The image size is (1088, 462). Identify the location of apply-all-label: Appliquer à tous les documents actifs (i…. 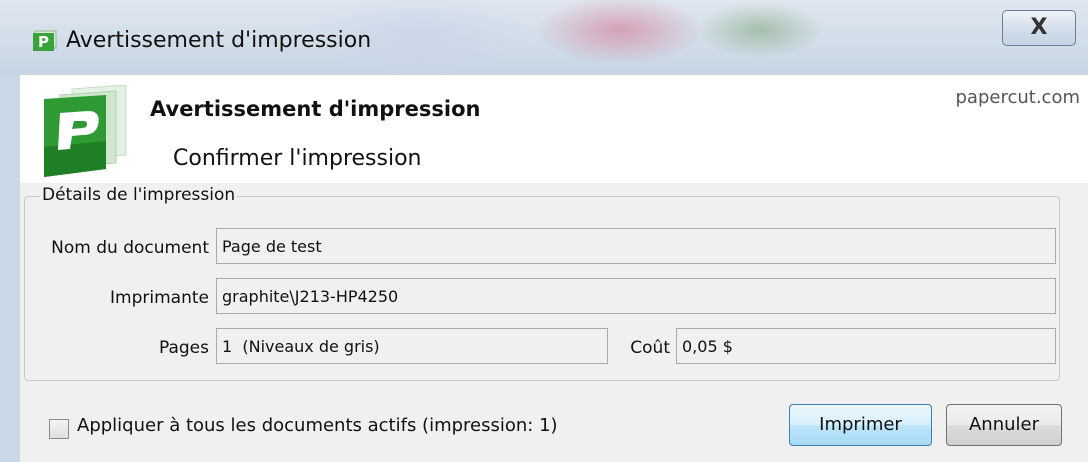
(317, 425).